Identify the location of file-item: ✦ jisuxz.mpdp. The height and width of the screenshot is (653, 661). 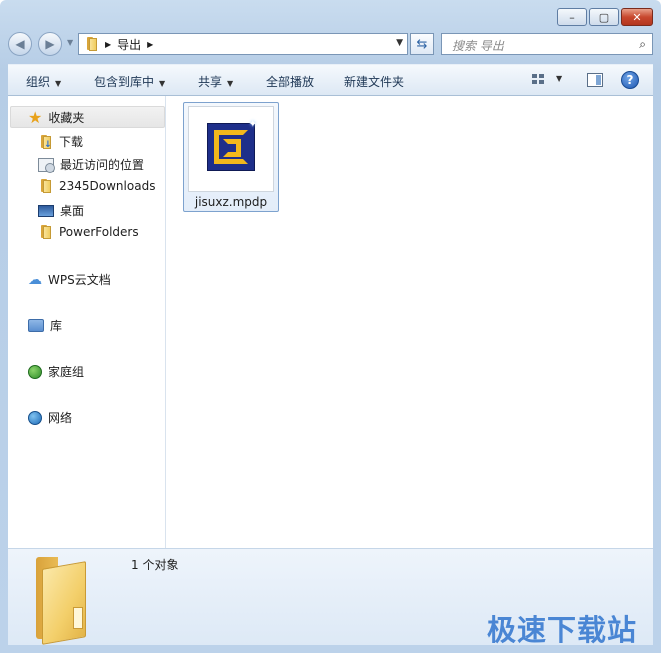
(231, 157).